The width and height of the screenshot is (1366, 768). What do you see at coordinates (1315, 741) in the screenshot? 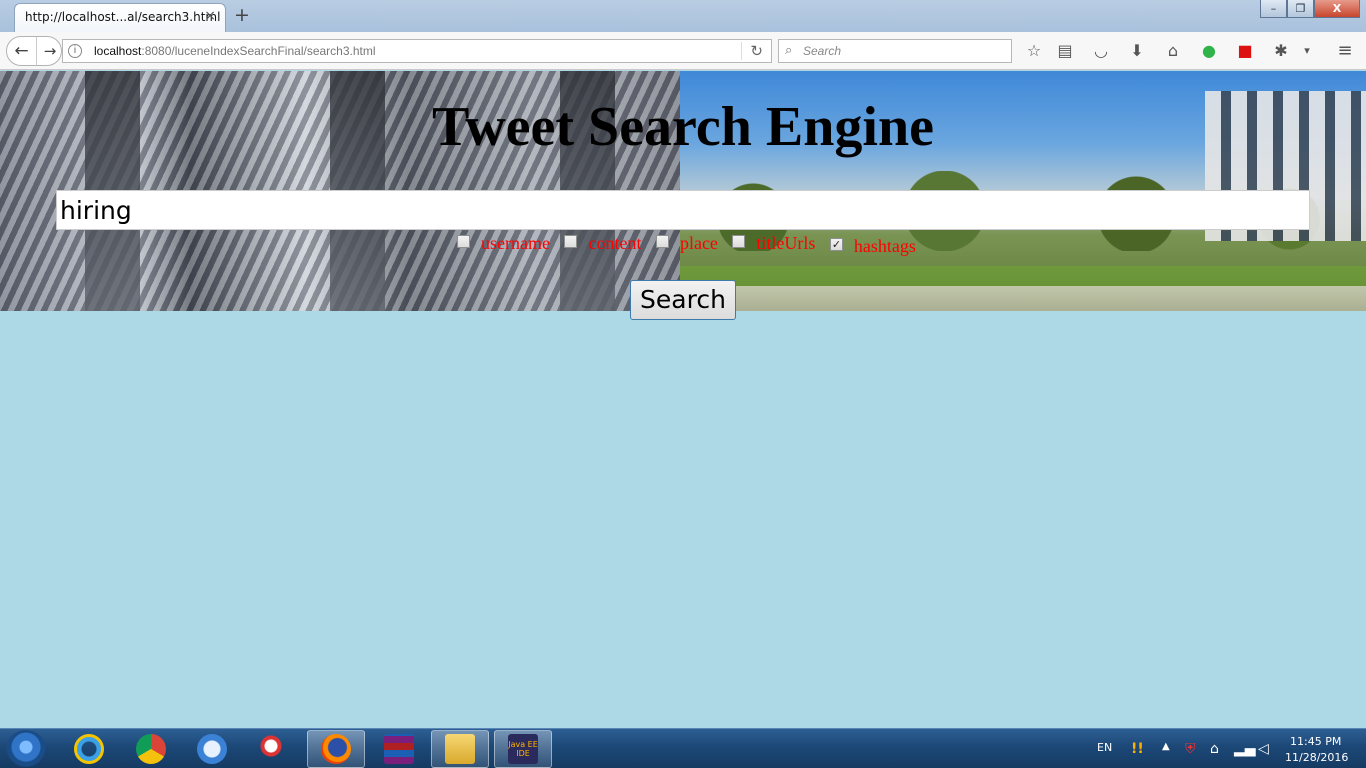
I see `clock-time: 11:45 PM` at bounding box center [1315, 741].